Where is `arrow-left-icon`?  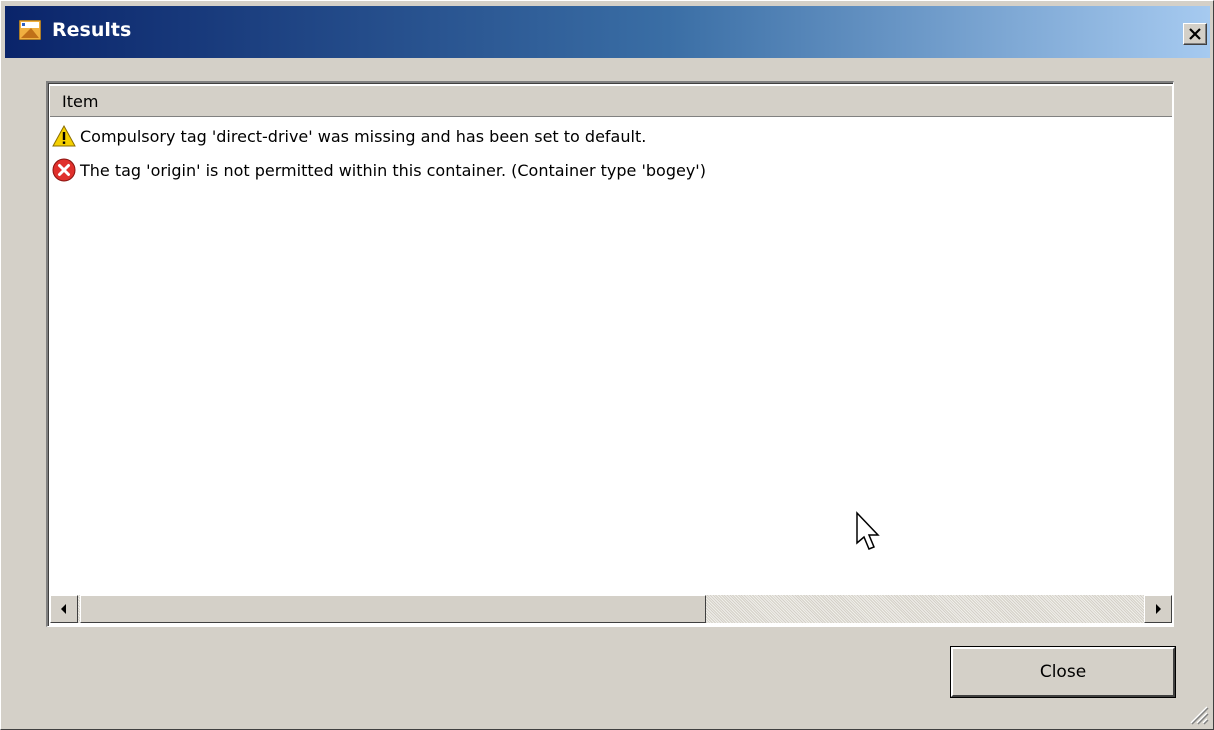 arrow-left-icon is located at coordinates (63, 609).